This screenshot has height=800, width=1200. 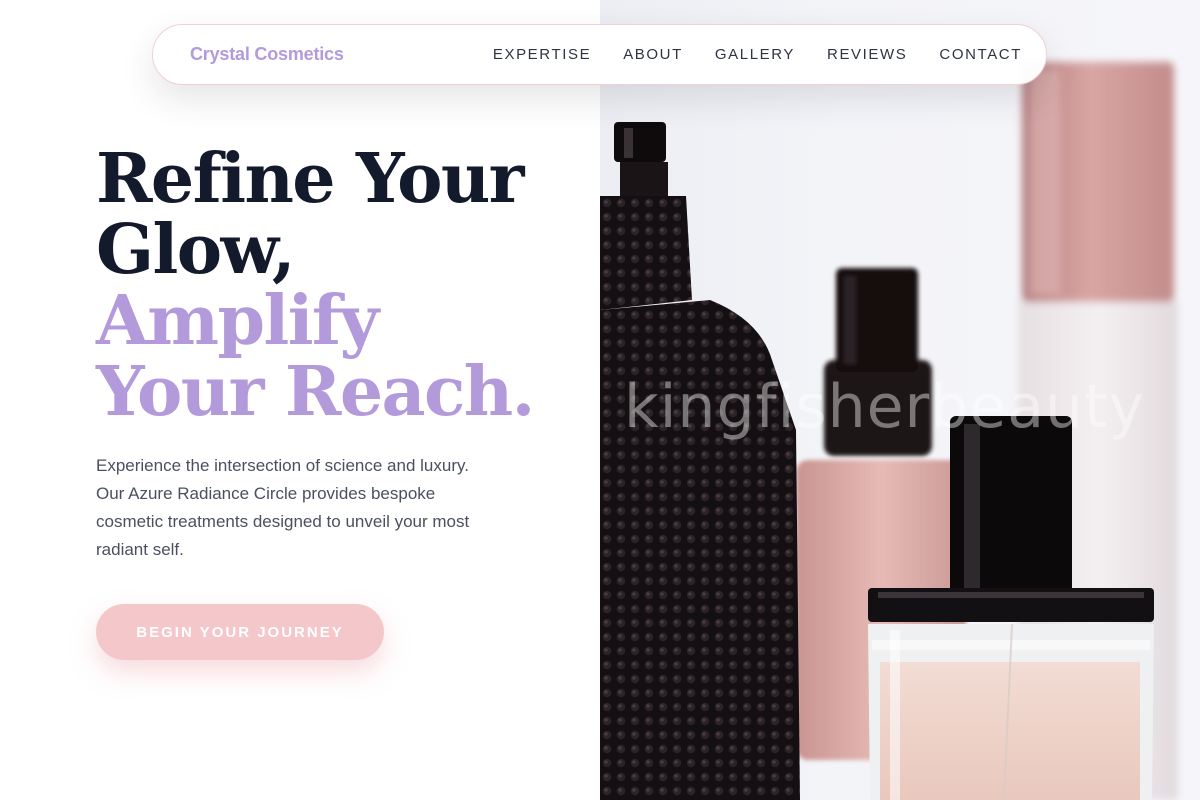 I want to click on nav-links: EXPERTISE ABOUT GALLERY REVIEWS CONTACT, so click(x=757, y=55).